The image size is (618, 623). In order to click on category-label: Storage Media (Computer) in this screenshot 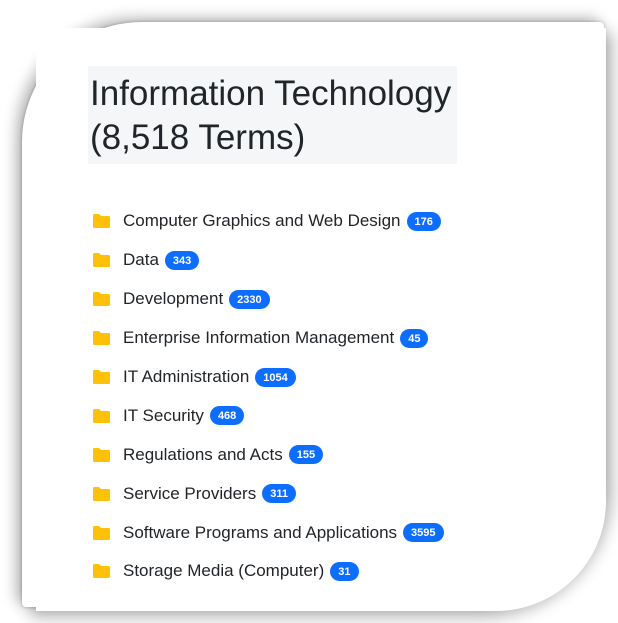, I will do `click(223, 571)`.